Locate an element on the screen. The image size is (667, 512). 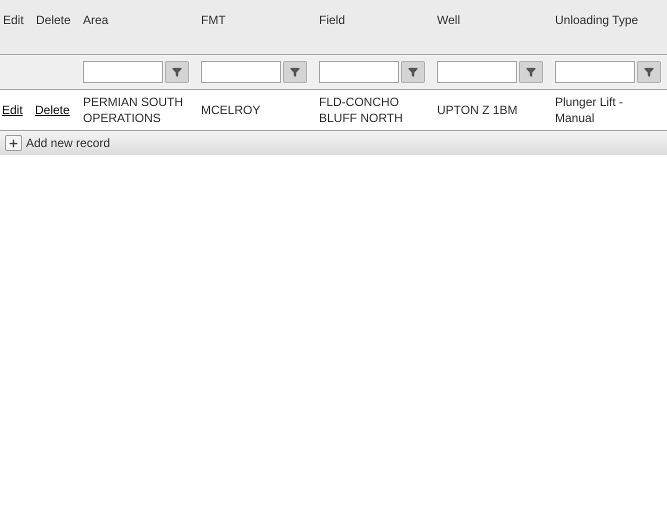
column-header: Area is located at coordinates (95, 20).